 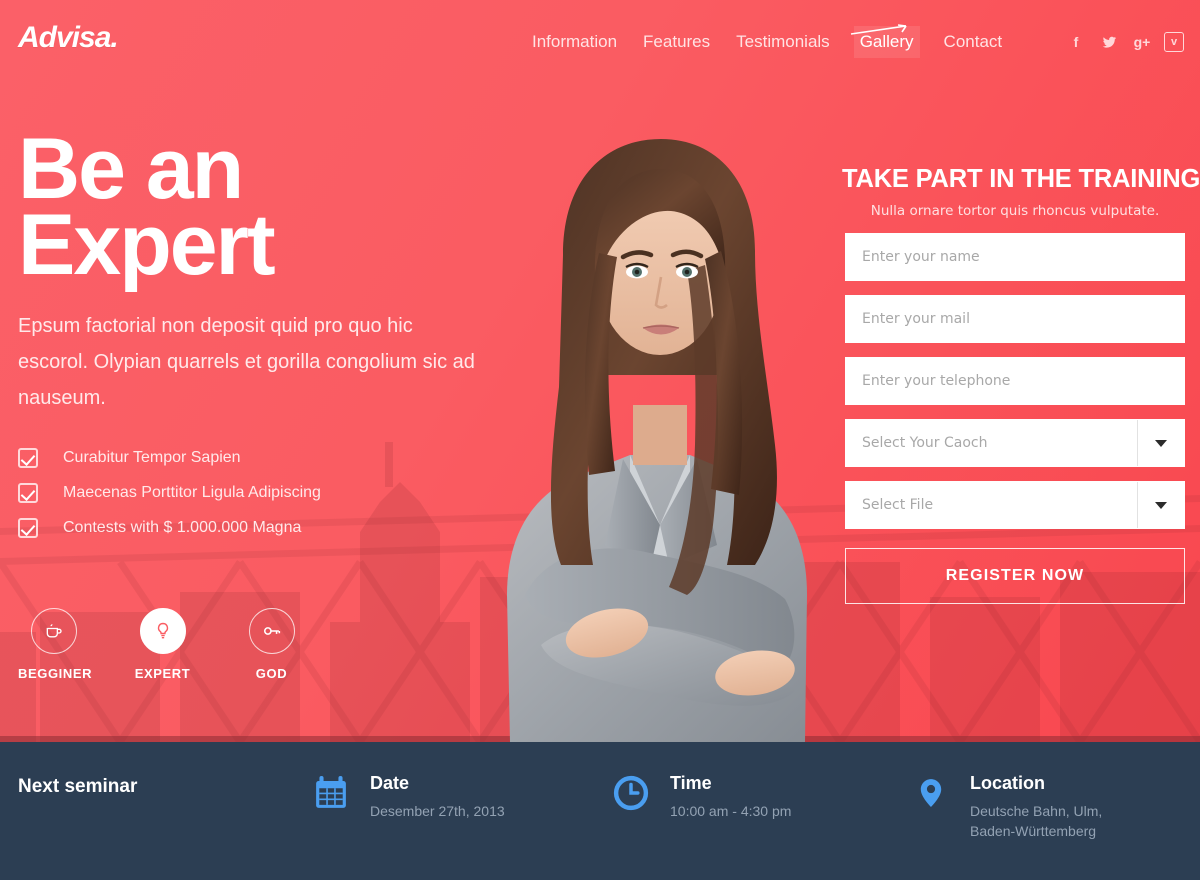 I want to click on calendar-icon, so click(x=331, y=798).